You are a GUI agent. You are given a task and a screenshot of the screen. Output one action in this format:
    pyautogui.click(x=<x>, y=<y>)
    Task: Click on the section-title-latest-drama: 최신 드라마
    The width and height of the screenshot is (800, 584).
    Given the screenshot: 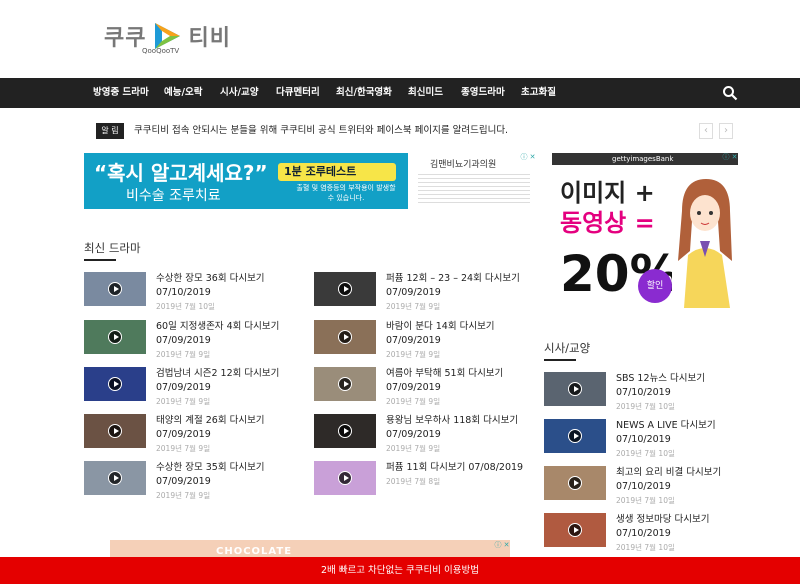 What is the action you would take?
    pyautogui.click(x=112, y=248)
    